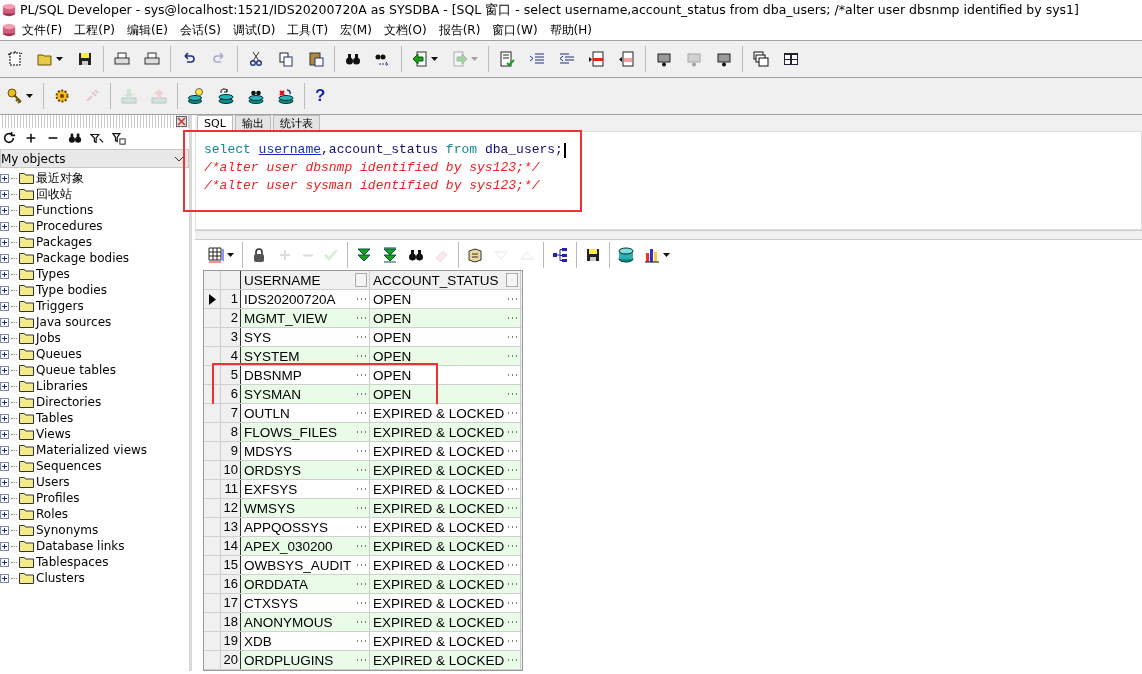 This screenshot has width=1142, height=674. I want to click on tree-item: Queue tables, so click(76, 370).